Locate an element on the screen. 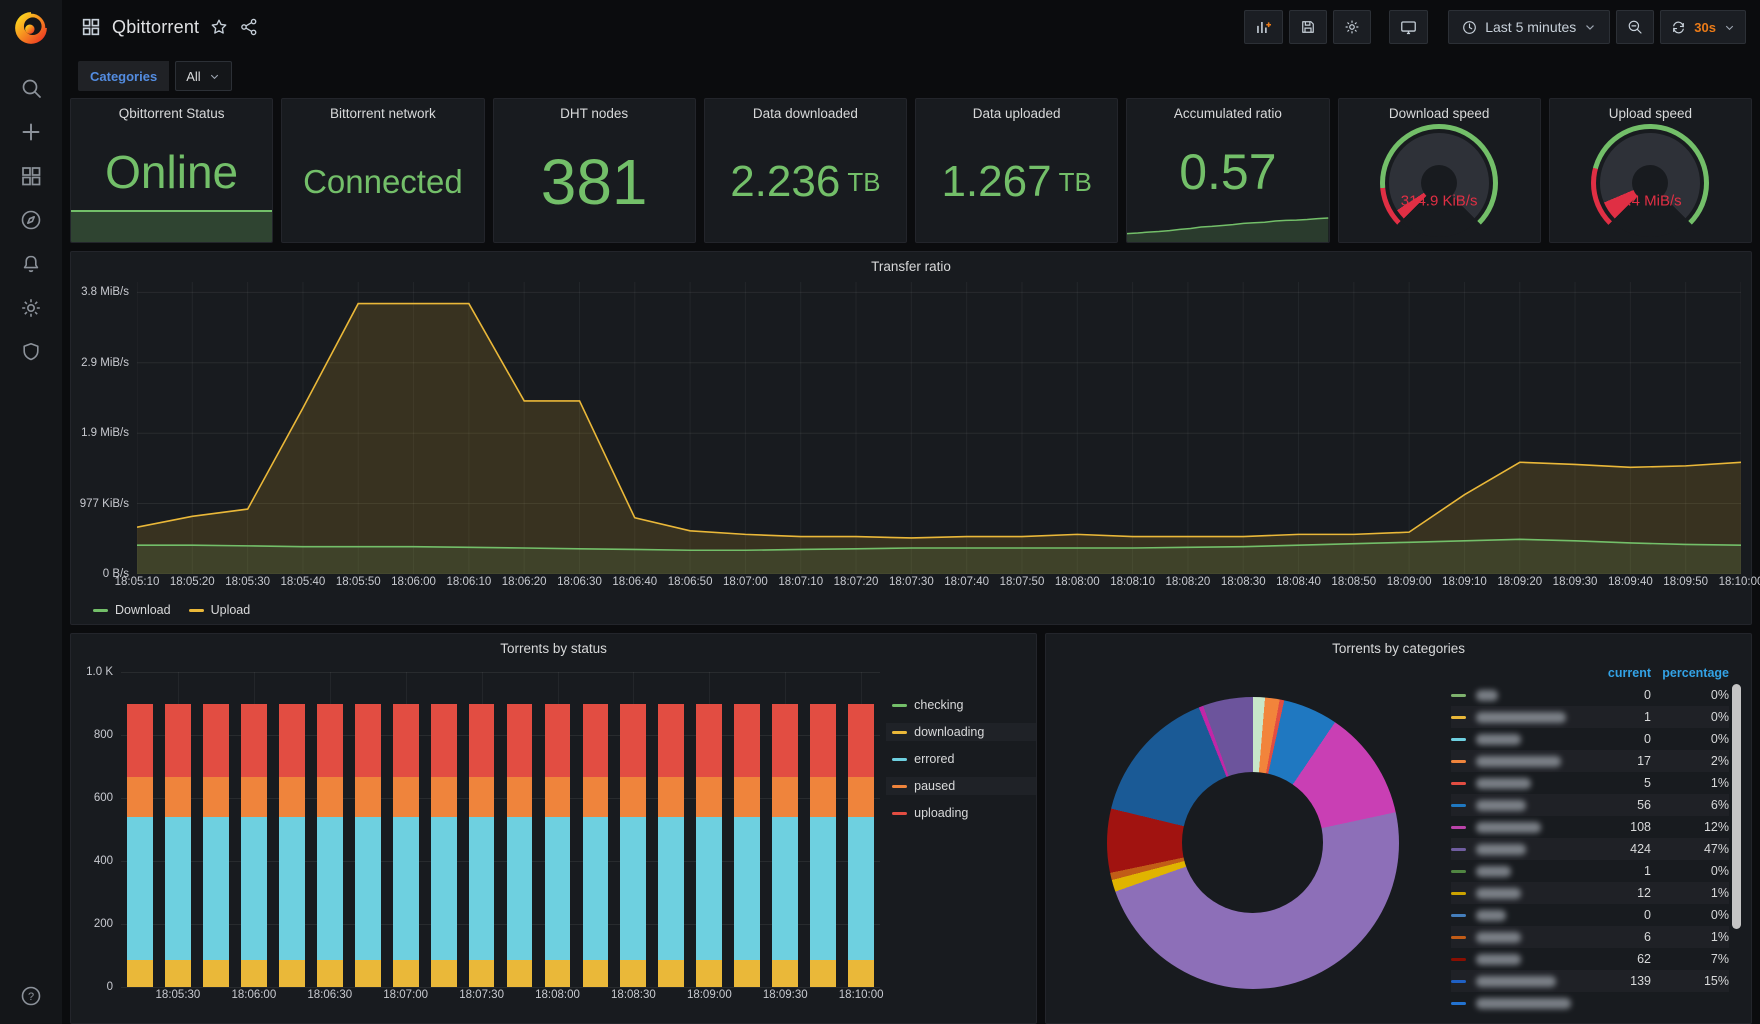  refresh-interval-label: 30s is located at coordinates (1705, 27).